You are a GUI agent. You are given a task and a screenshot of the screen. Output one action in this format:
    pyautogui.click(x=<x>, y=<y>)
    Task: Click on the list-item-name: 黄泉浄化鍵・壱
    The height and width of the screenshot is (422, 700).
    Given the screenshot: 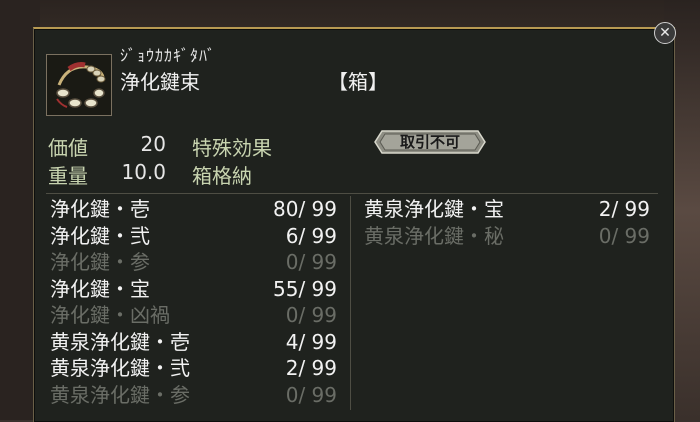 What is the action you would take?
    pyautogui.click(x=120, y=341)
    